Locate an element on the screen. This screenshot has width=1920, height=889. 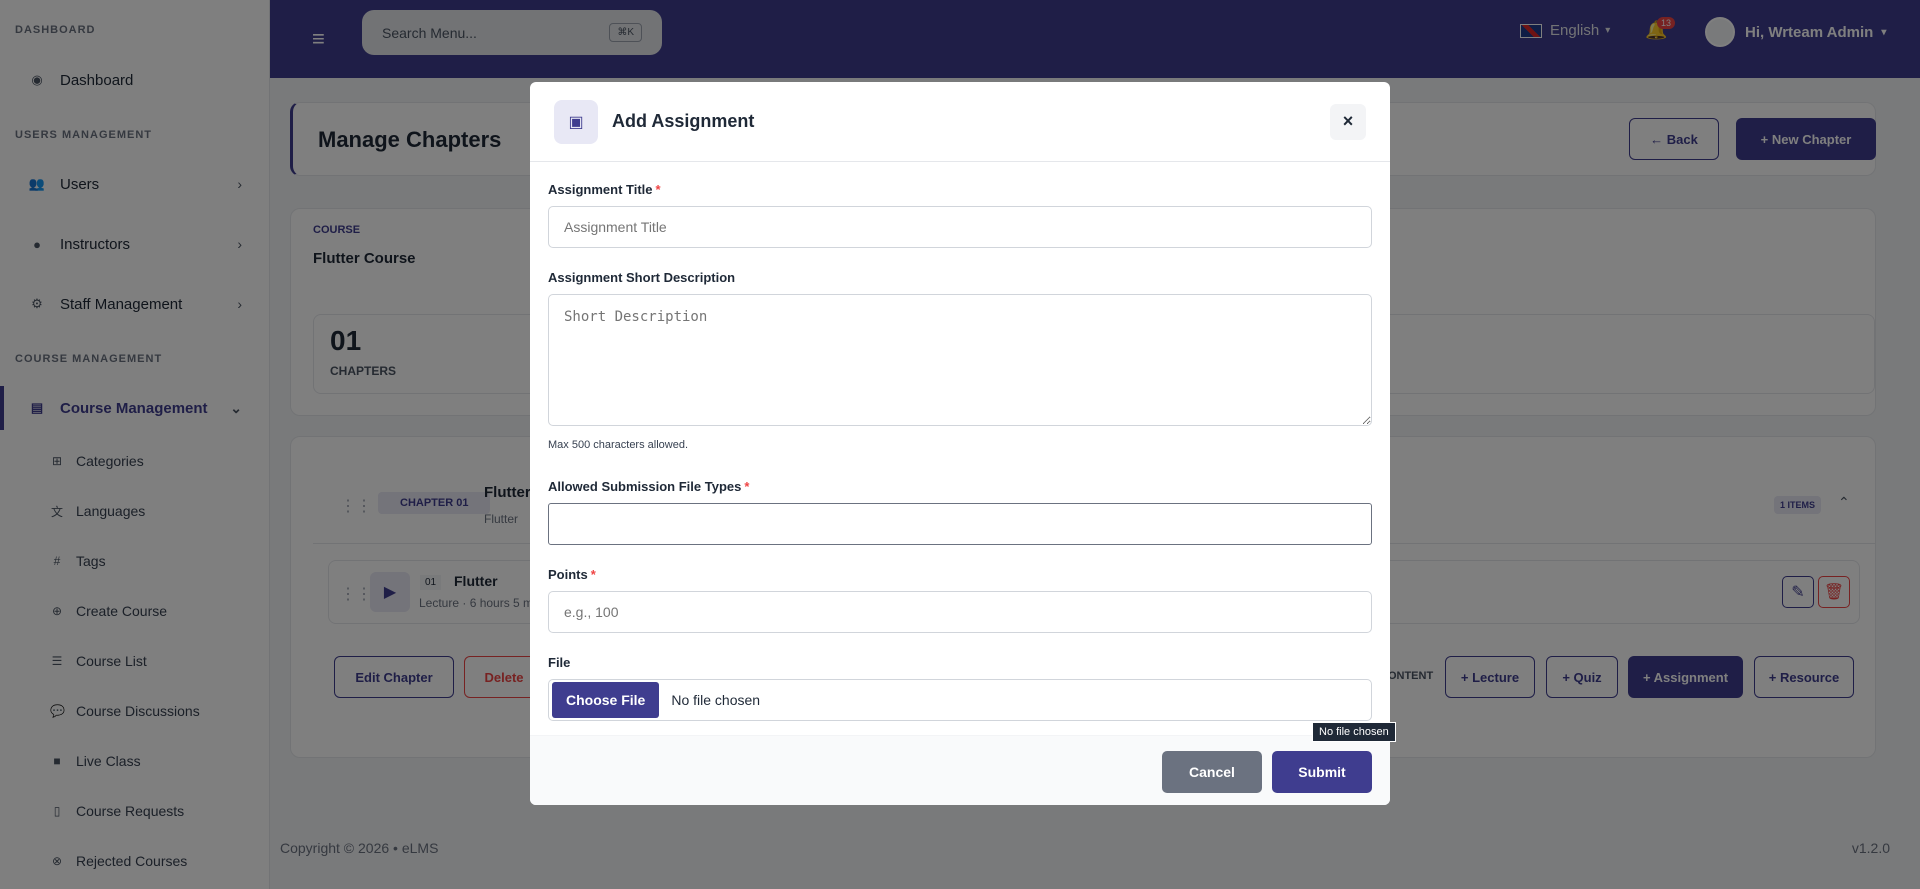
file-input: Choose File No file chosen is located at coordinates (960, 700).